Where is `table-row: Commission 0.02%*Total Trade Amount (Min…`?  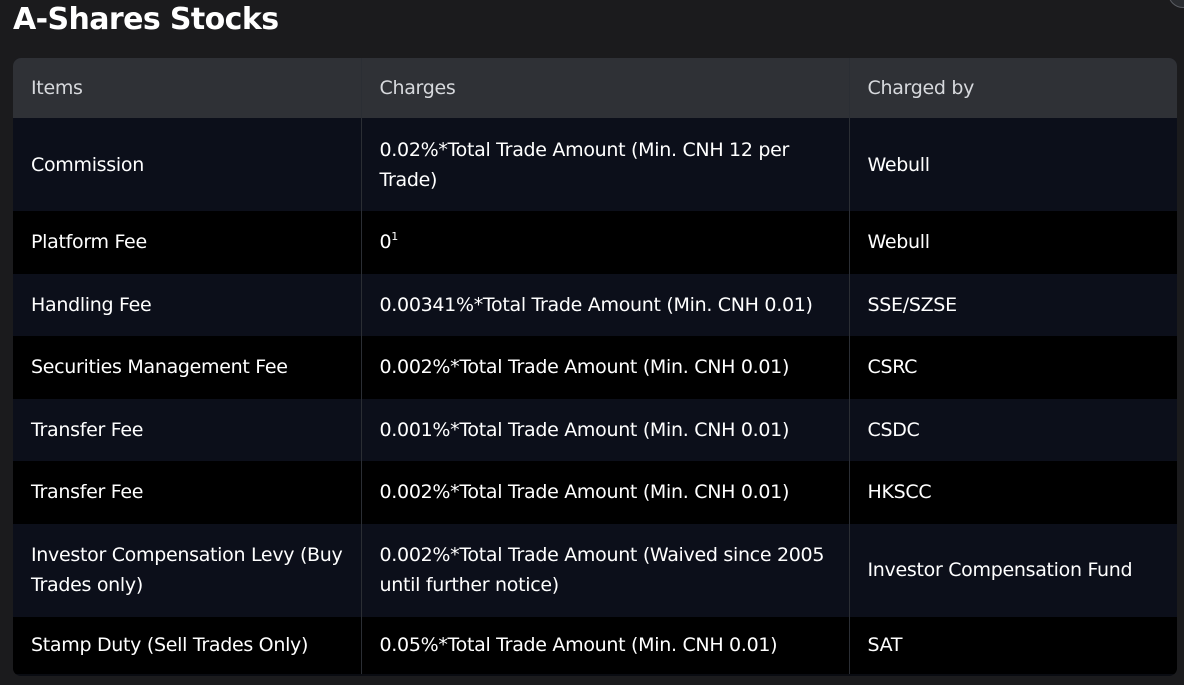 table-row: Commission 0.02%*Total Trade Amount (Min… is located at coordinates (595, 164).